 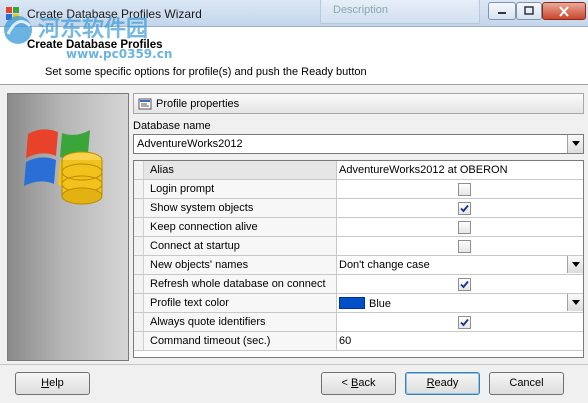 What do you see at coordinates (352, 303) in the screenshot?
I see `color-swatch` at bounding box center [352, 303].